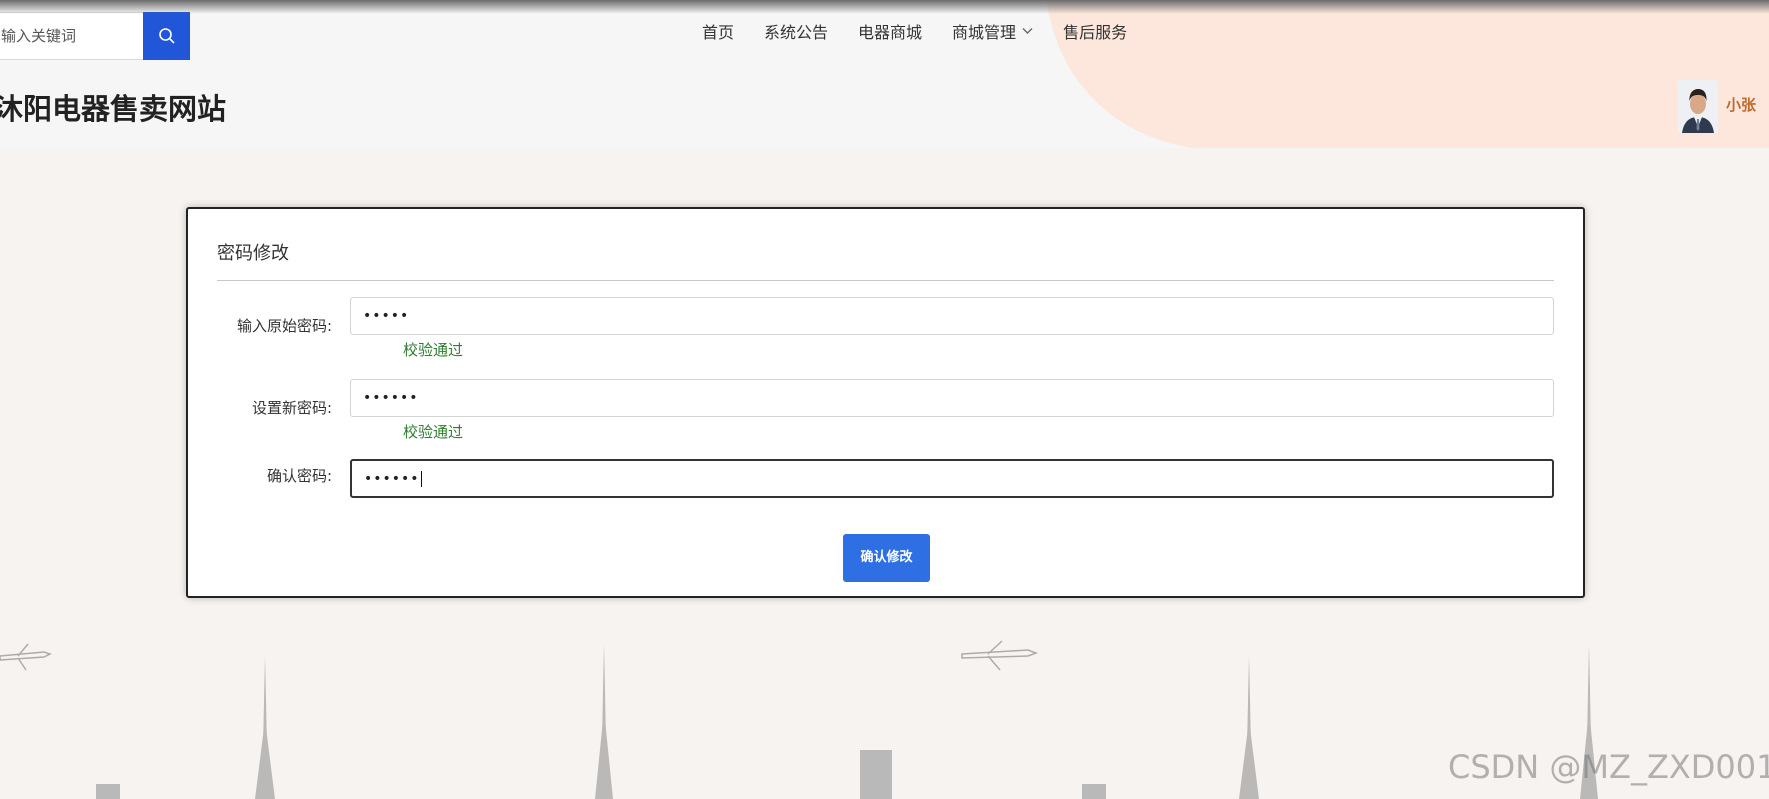 The width and height of the screenshot is (1769, 799). I want to click on nav-store-label: 电器商城, so click(890, 32).